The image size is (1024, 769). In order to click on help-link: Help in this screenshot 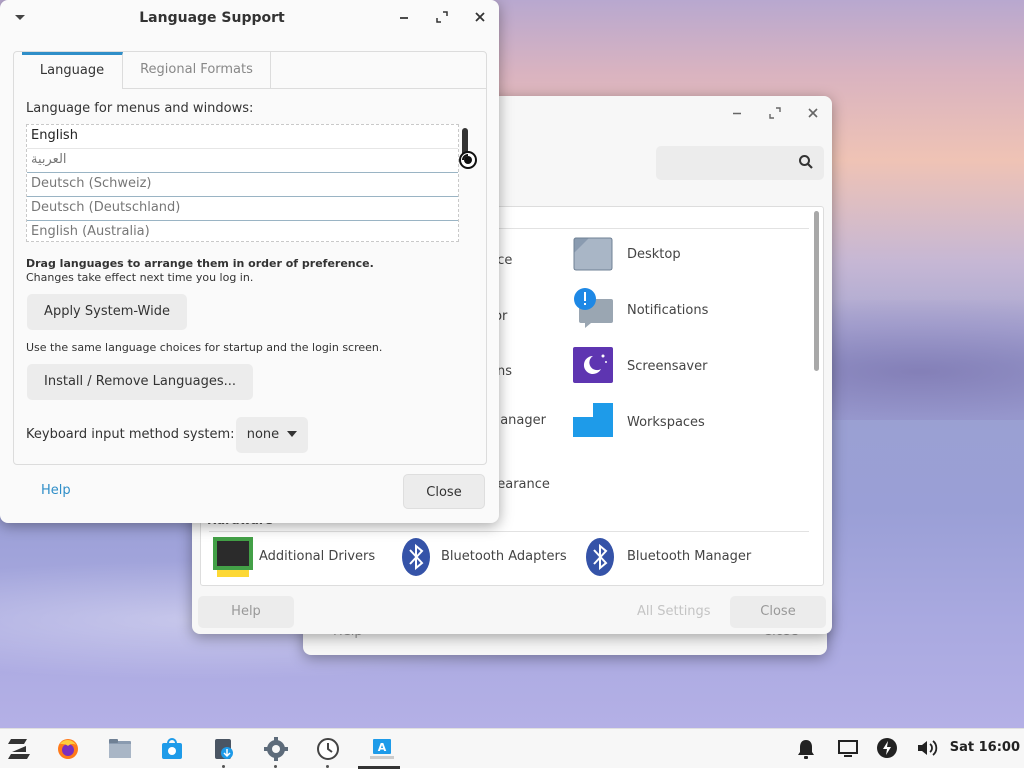, I will do `click(56, 490)`.